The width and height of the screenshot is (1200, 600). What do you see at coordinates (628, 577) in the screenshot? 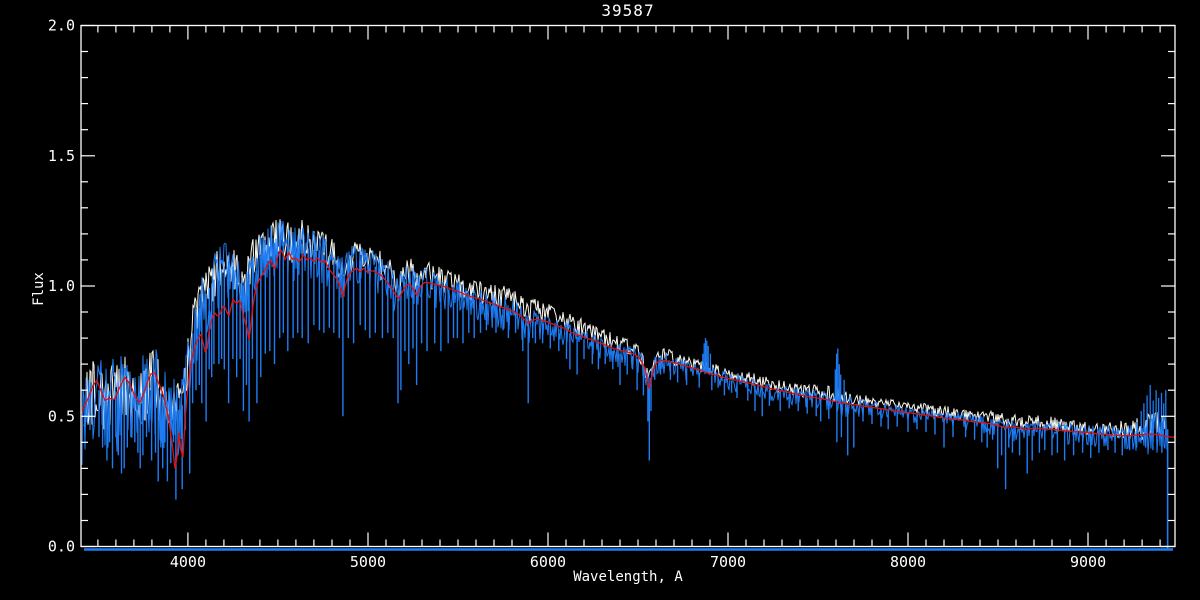
I see `x-axis-title: Wavelength, A` at bounding box center [628, 577].